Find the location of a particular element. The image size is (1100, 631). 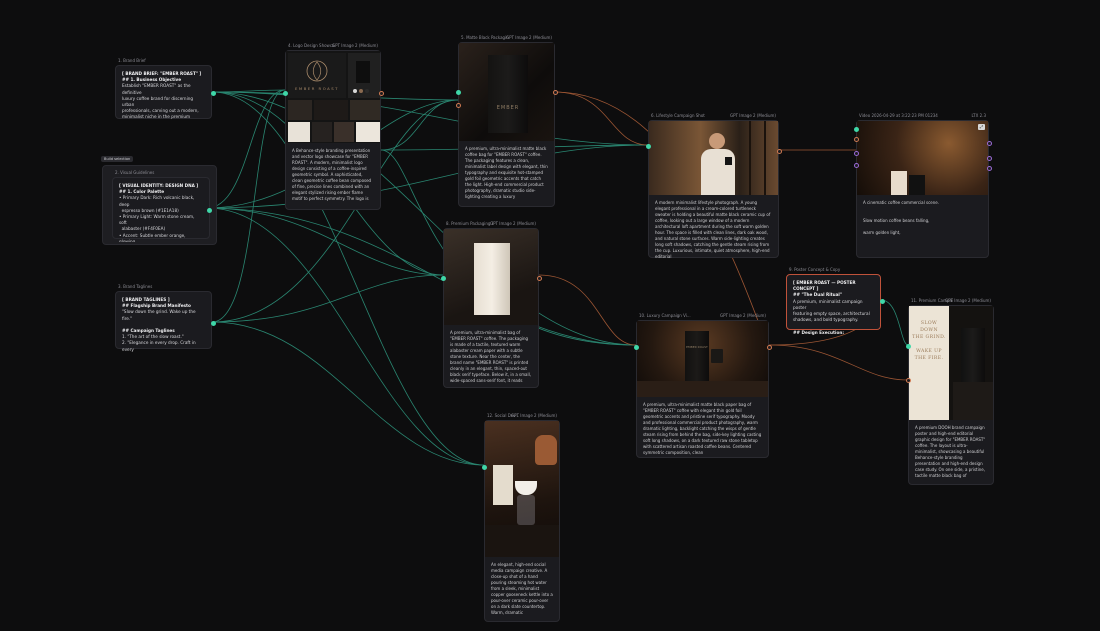

pour-over-dripper is located at coordinates (526, 488).